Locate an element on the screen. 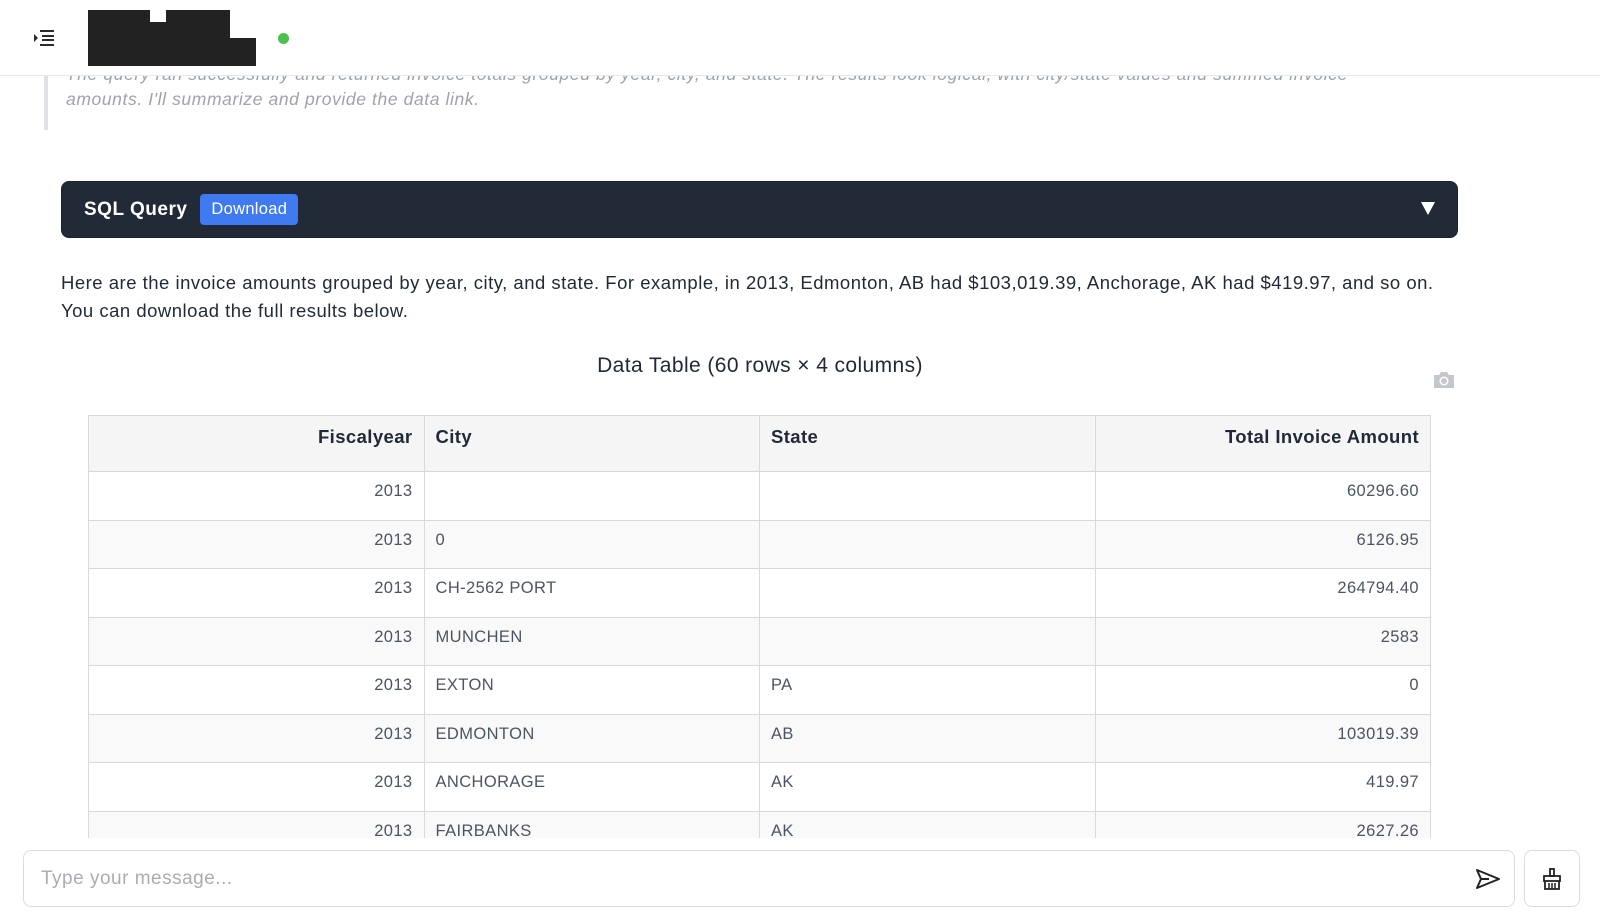  table-row: 2013 60296.60 is located at coordinates (759, 496).